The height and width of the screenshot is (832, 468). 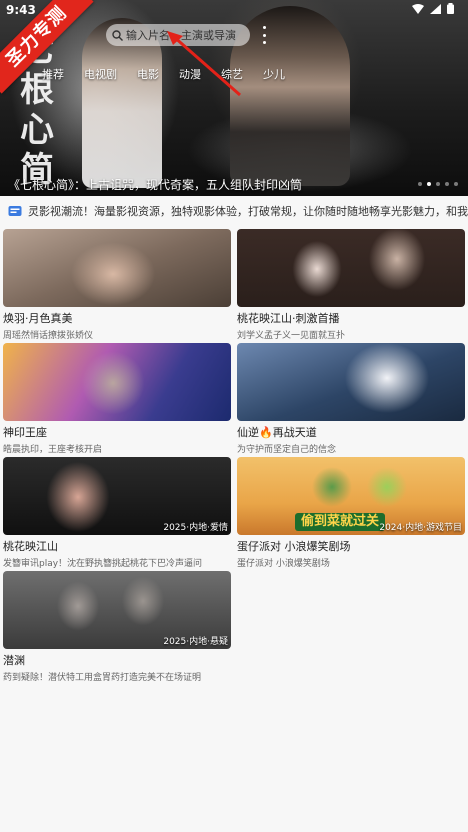 I want to click on video-subtitle: 蛋仔派对 小浪爆笑剧场, so click(x=283, y=564).